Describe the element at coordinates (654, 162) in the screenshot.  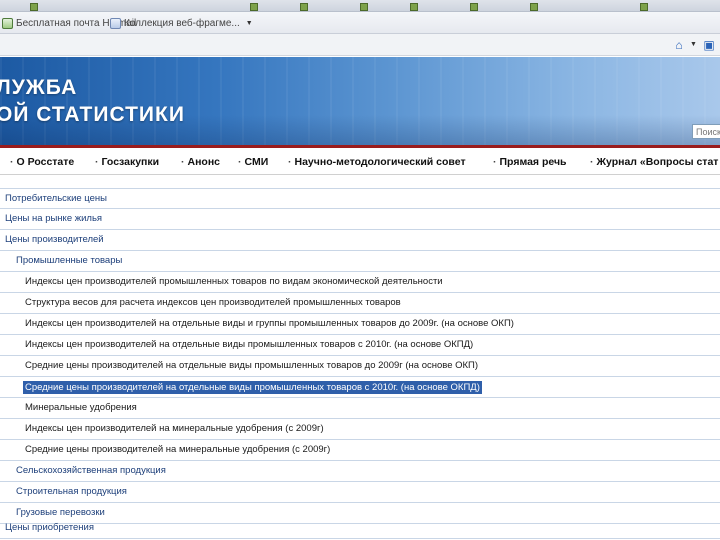
I see `nav-item-journal: Журнал «Вопросы стат` at that location.